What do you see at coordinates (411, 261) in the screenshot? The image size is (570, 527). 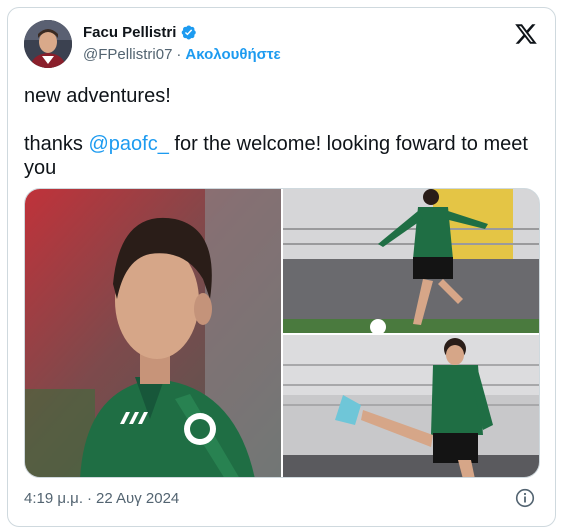 I see `photo-kicking-ball` at bounding box center [411, 261].